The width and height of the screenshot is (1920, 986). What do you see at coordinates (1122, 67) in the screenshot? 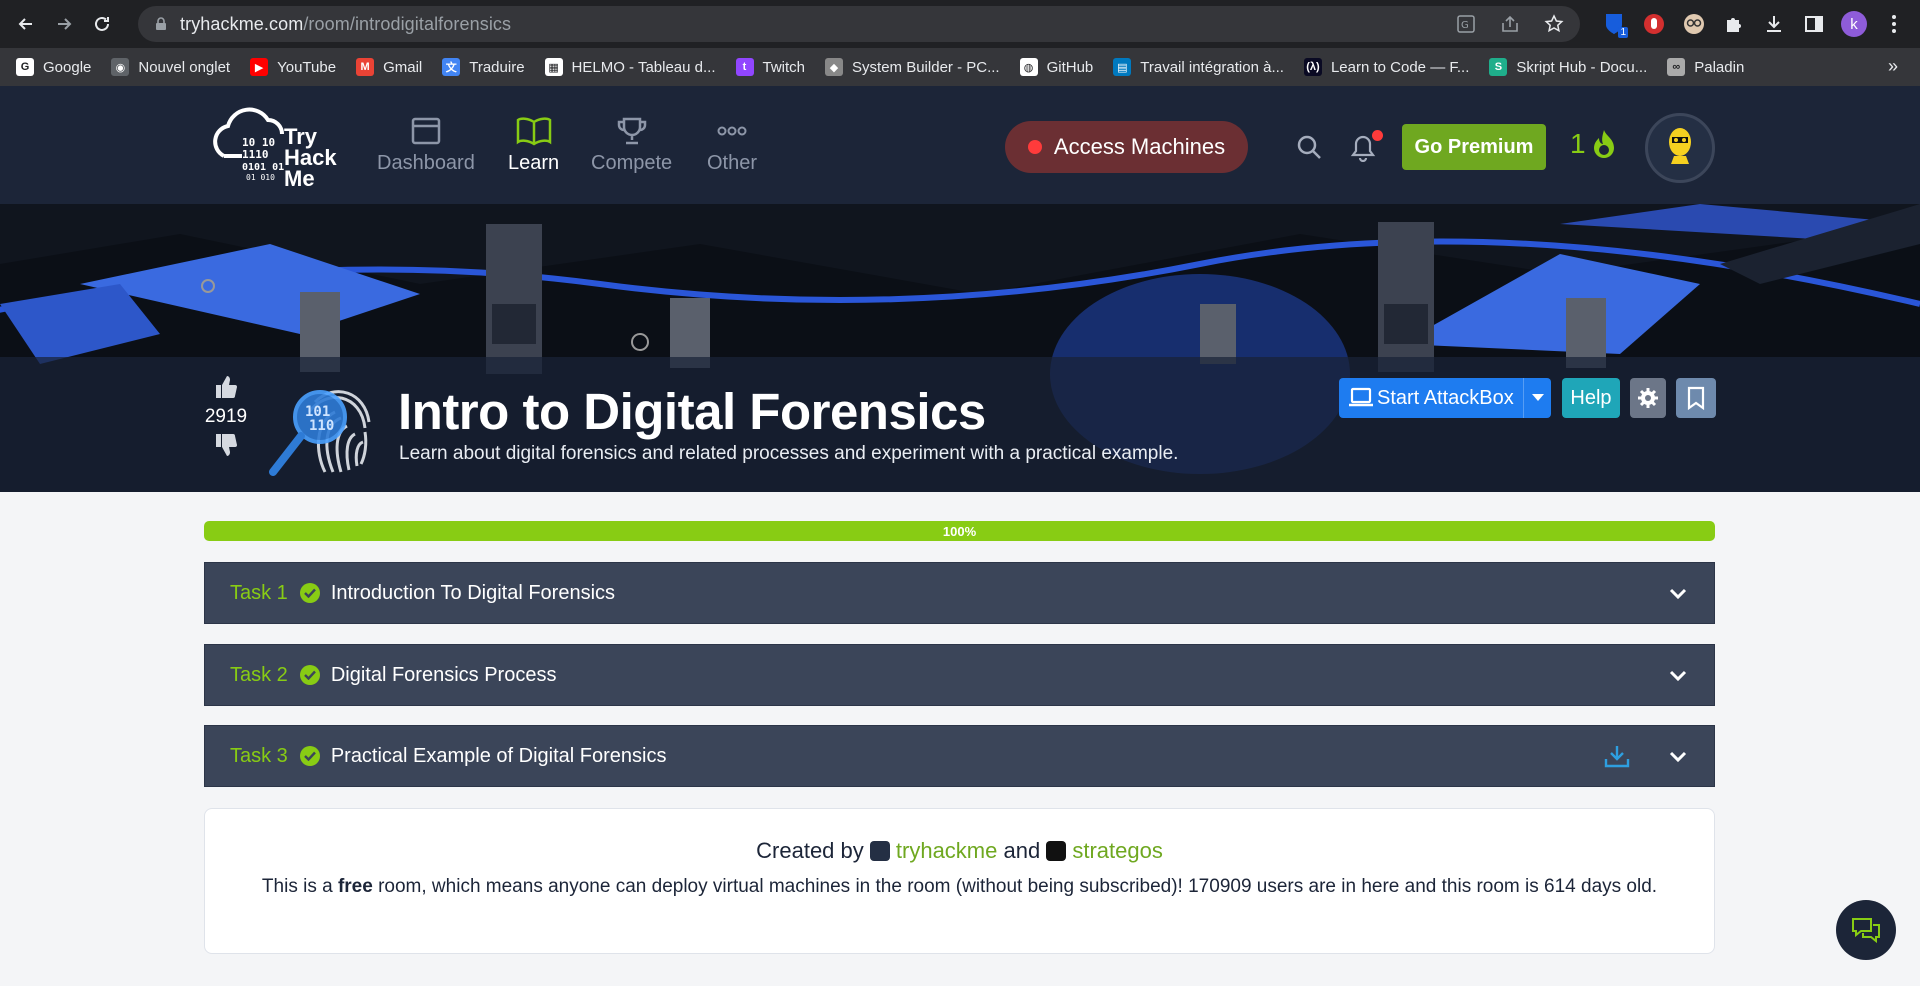
I see `bookmark-favicon-icon: ▤` at bounding box center [1122, 67].